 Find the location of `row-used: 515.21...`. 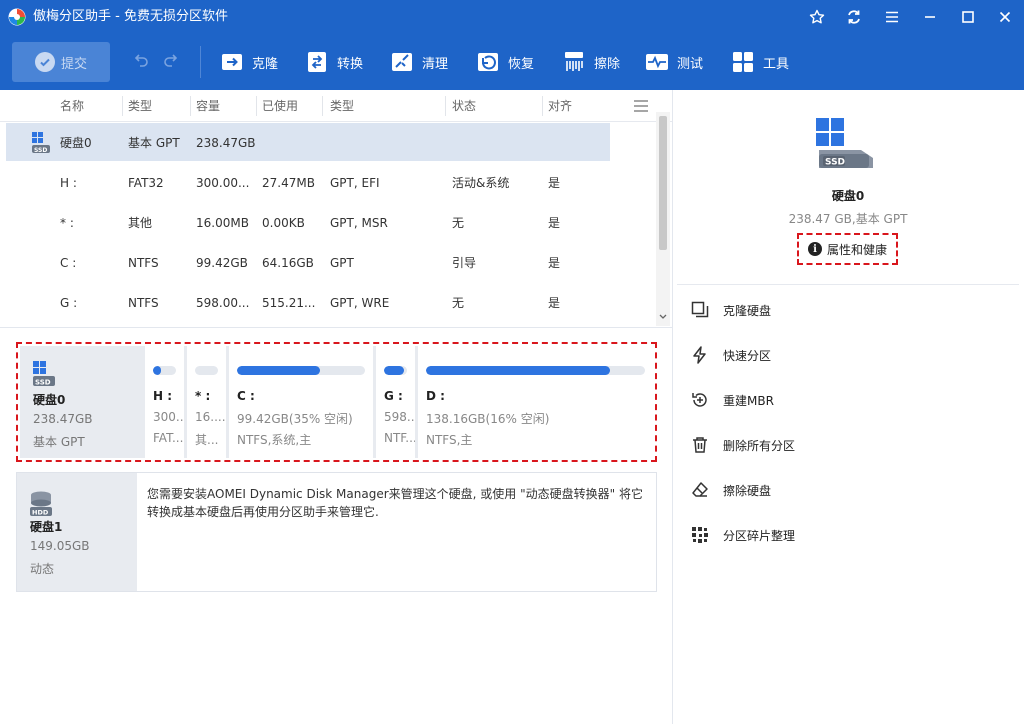

row-used: 515.21... is located at coordinates (289, 303).